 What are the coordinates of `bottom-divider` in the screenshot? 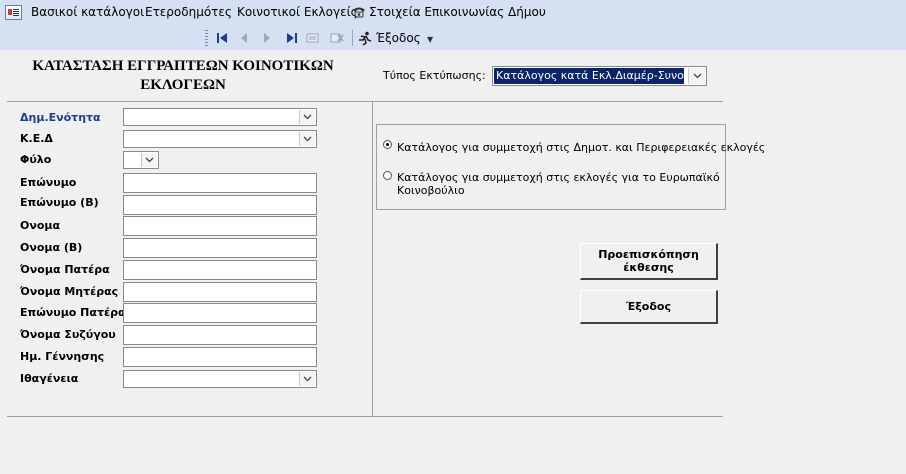 It's located at (365, 416).